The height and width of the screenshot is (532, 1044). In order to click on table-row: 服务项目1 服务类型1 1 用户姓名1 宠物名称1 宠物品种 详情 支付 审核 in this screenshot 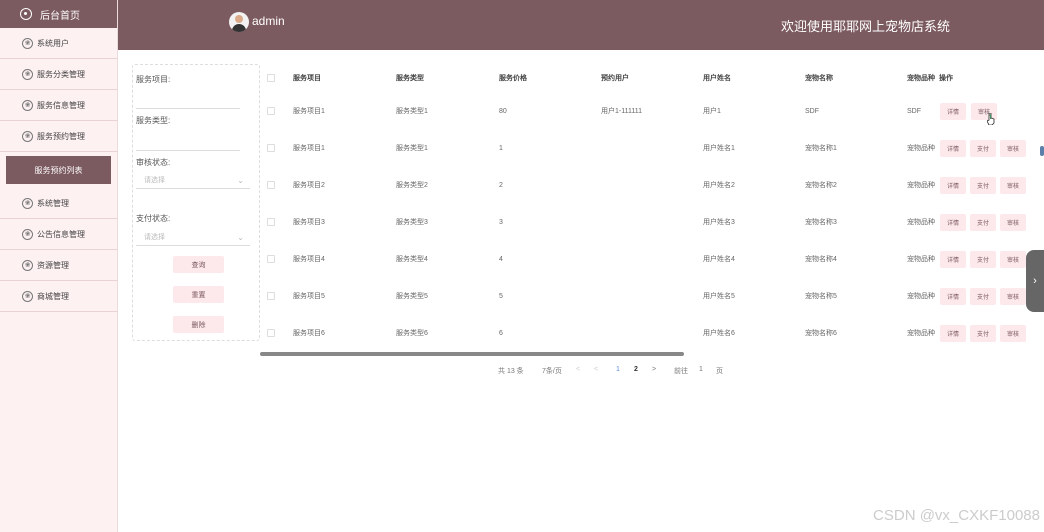, I will do `click(643, 148)`.